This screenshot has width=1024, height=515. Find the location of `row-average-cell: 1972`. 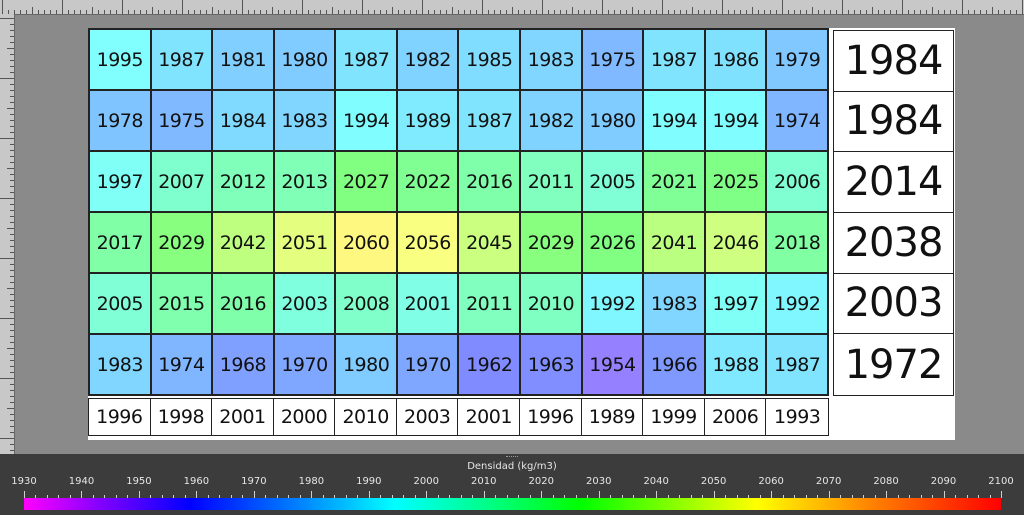

row-average-cell: 1972 is located at coordinates (894, 364).